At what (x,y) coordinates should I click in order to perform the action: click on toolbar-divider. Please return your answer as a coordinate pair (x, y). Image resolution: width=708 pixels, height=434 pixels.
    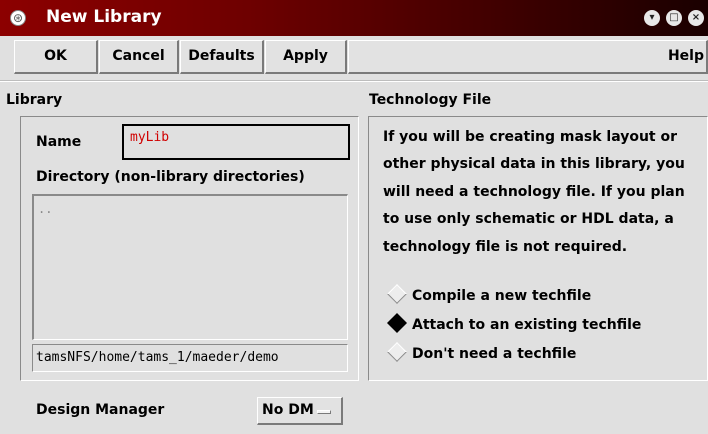
    Looking at the image, I should click on (354, 81).